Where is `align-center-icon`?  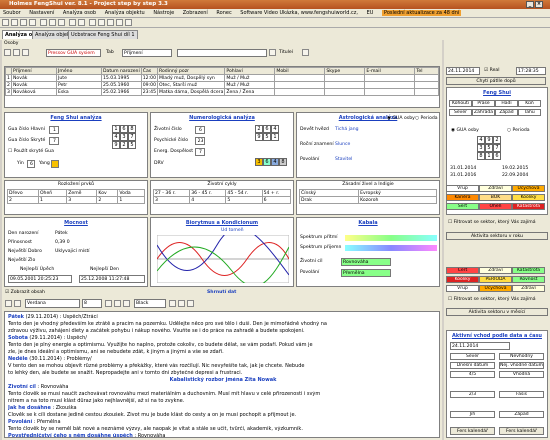
align-center-icon is located at coordinates (181, 303).